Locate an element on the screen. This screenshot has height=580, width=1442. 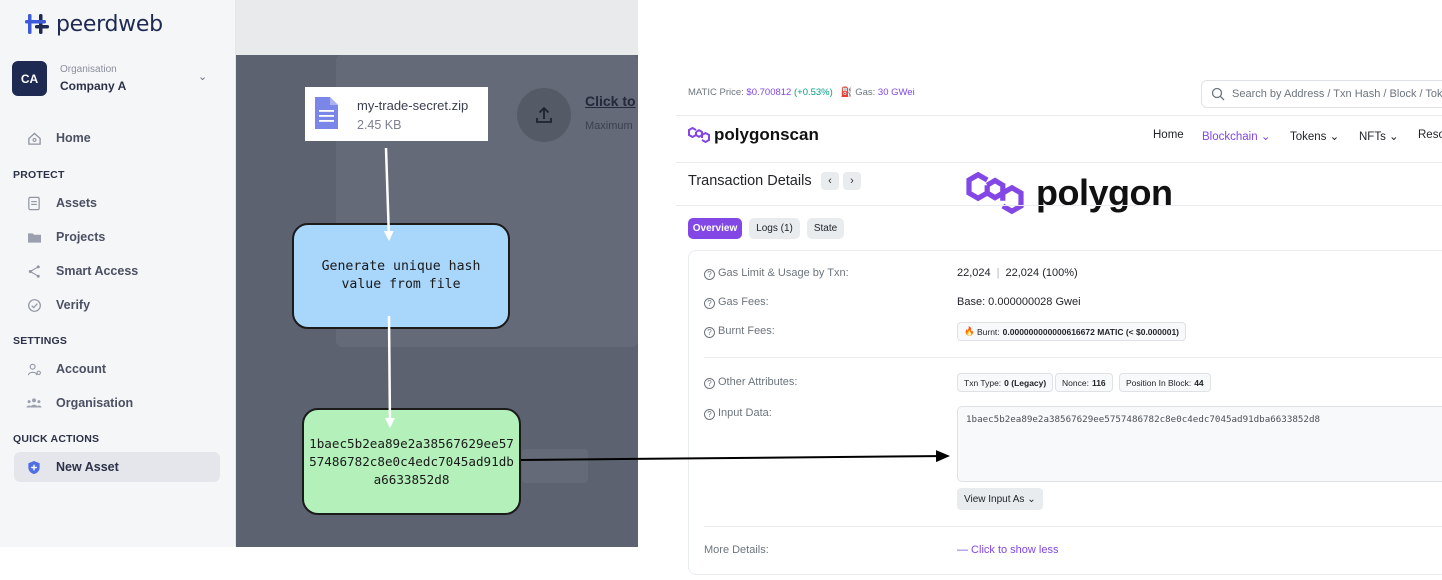
chevron-right-icon: › is located at coordinates (852, 181).